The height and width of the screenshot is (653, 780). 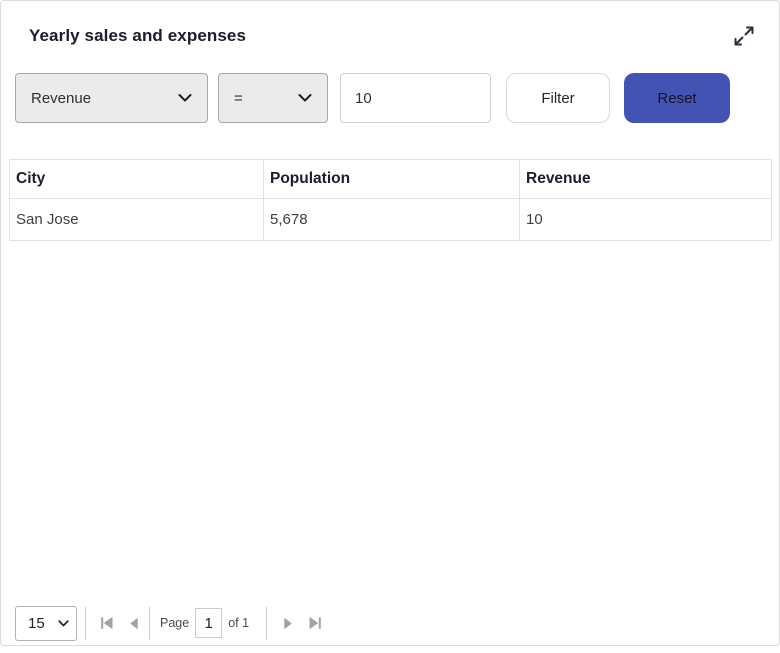 What do you see at coordinates (46, 623) in the screenshot?
I see `page-size-select: 15` at bounding box center [46, 623].